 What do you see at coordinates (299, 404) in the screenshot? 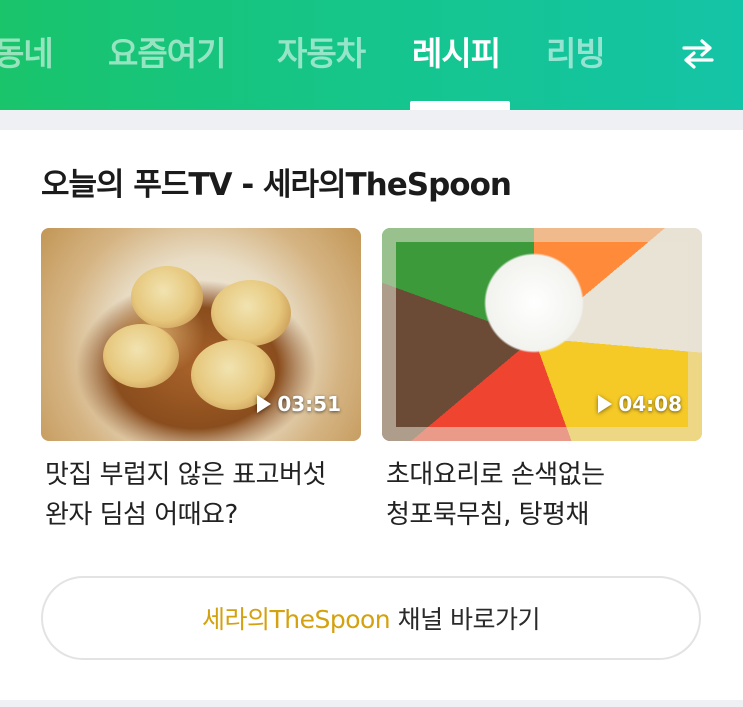
I see `video-duration: 03:51` at bounding box center [299, 404].